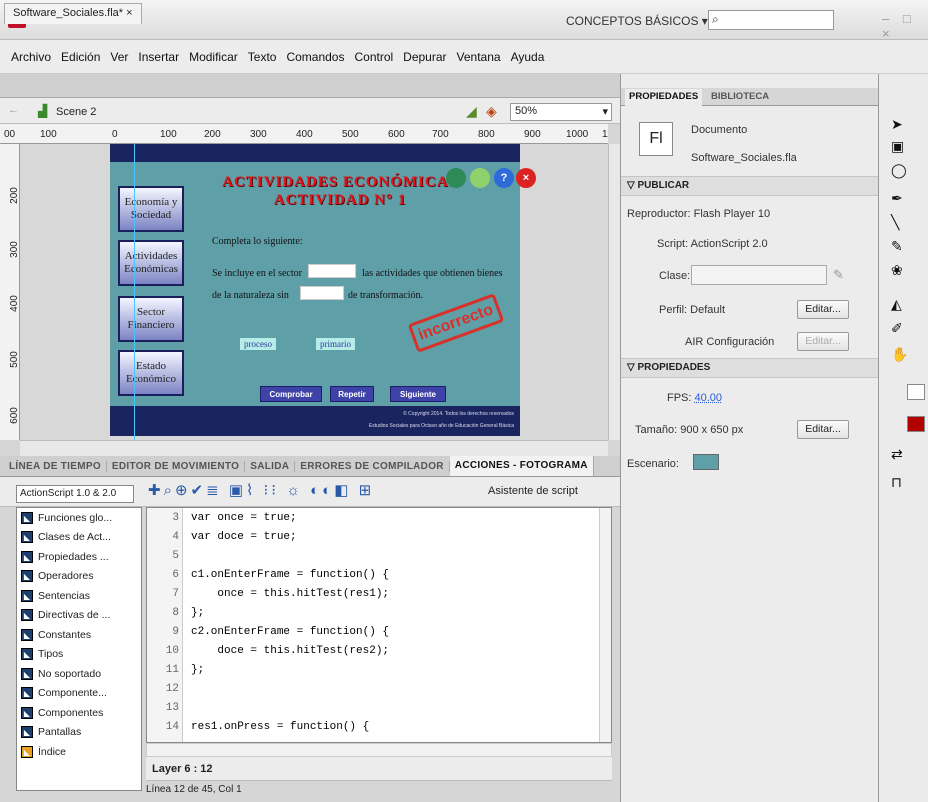 The width and height of the screenshot is (928, 802). What do you see at coordinates (897, 246) in the screenshot?
I see `pencil-tool-icon: ✎` at bounding box center [897, 246].